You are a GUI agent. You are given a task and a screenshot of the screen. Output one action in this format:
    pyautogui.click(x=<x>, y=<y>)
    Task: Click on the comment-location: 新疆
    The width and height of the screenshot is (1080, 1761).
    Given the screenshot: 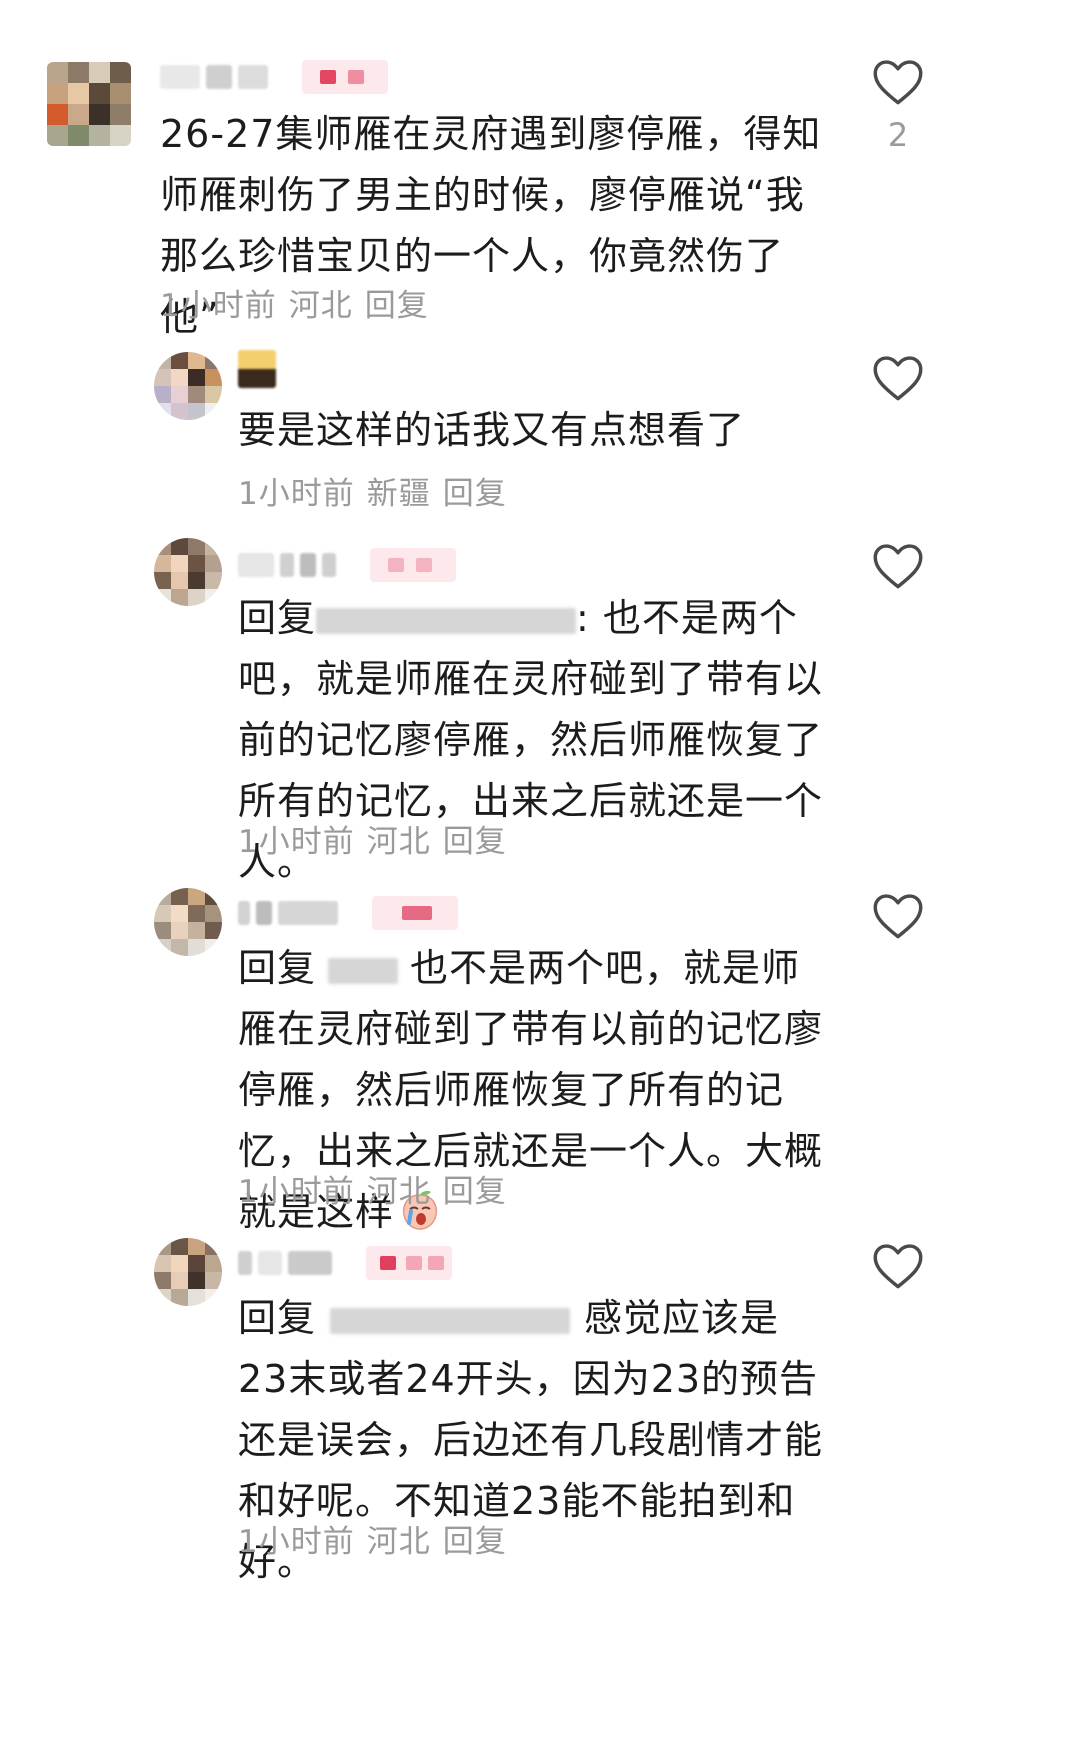 What is the action you would take?
    pyautogui.click(x=398, y=494)
    